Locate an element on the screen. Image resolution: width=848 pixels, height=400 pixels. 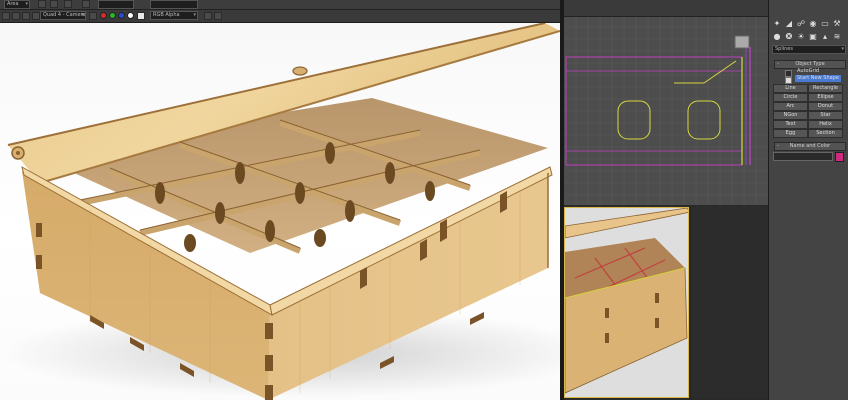
crop-icon is located at coordinates (54, 4).